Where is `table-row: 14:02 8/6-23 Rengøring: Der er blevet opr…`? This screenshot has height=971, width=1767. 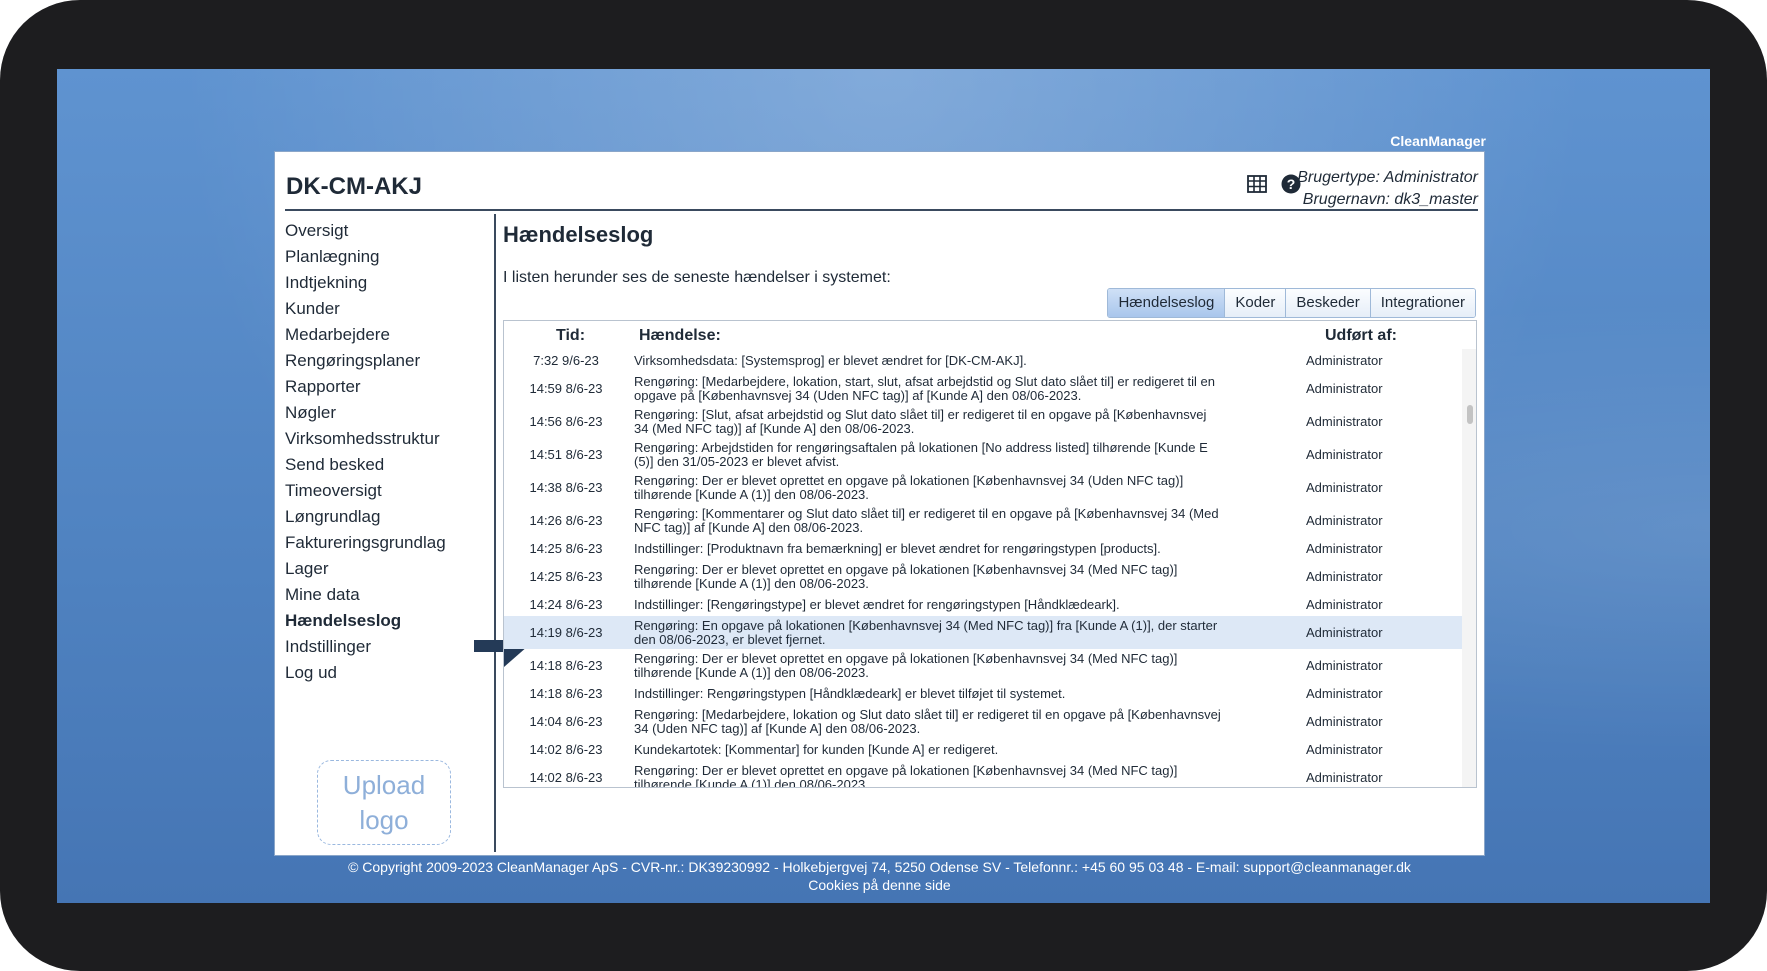
table-row: 14:02 8/6-23 Rengøring: Der er blevet opr… is located at coordinates (983, 774).